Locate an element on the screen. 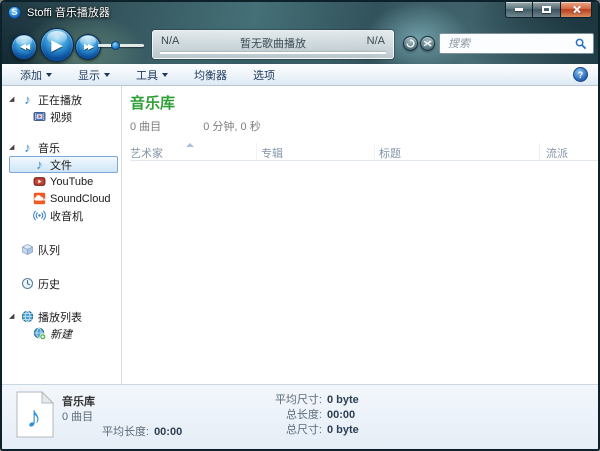 Image resolution: width=600 pixels, height=451 pixels. sidebar-item-label: 文件 is located at coordinates (61, 165).